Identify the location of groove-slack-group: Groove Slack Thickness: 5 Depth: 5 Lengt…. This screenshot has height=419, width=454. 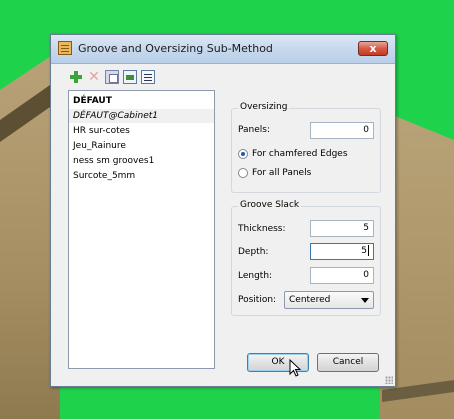
(306, 258).